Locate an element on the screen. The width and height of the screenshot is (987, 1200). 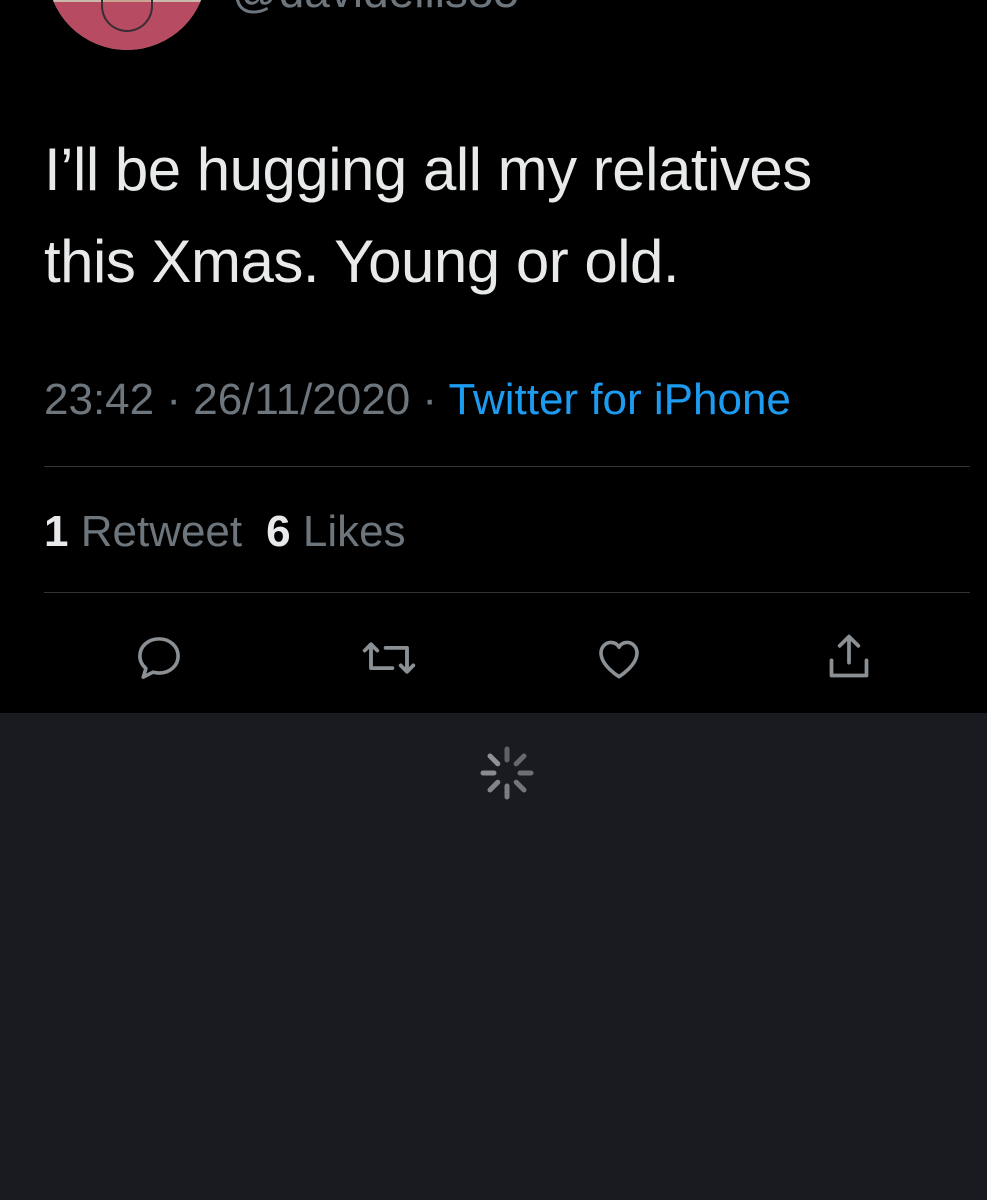
tweet-time: 23:42 is located at coordinates (99, 399).